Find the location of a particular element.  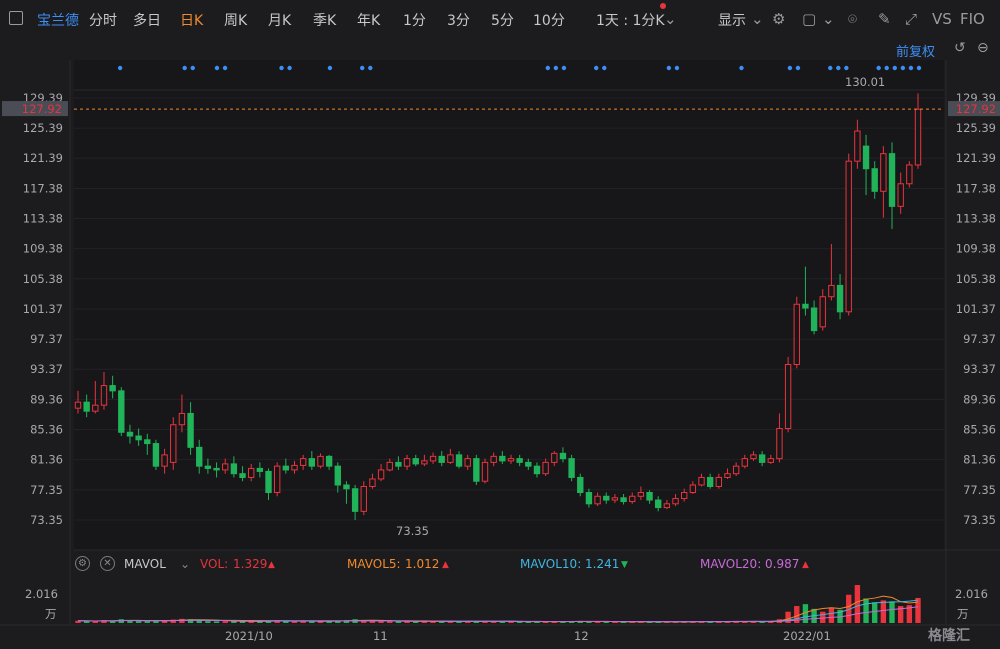

settings-icon: ⚙ is located at coordinates (82, 563).